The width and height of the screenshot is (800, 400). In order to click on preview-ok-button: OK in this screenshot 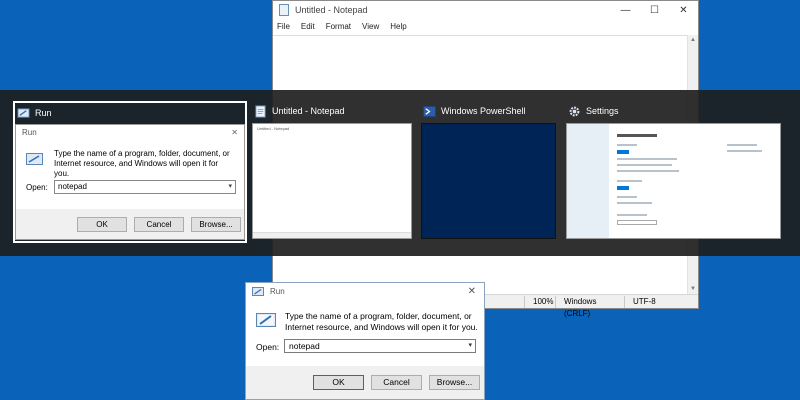, I will do `click(102, 224)`.